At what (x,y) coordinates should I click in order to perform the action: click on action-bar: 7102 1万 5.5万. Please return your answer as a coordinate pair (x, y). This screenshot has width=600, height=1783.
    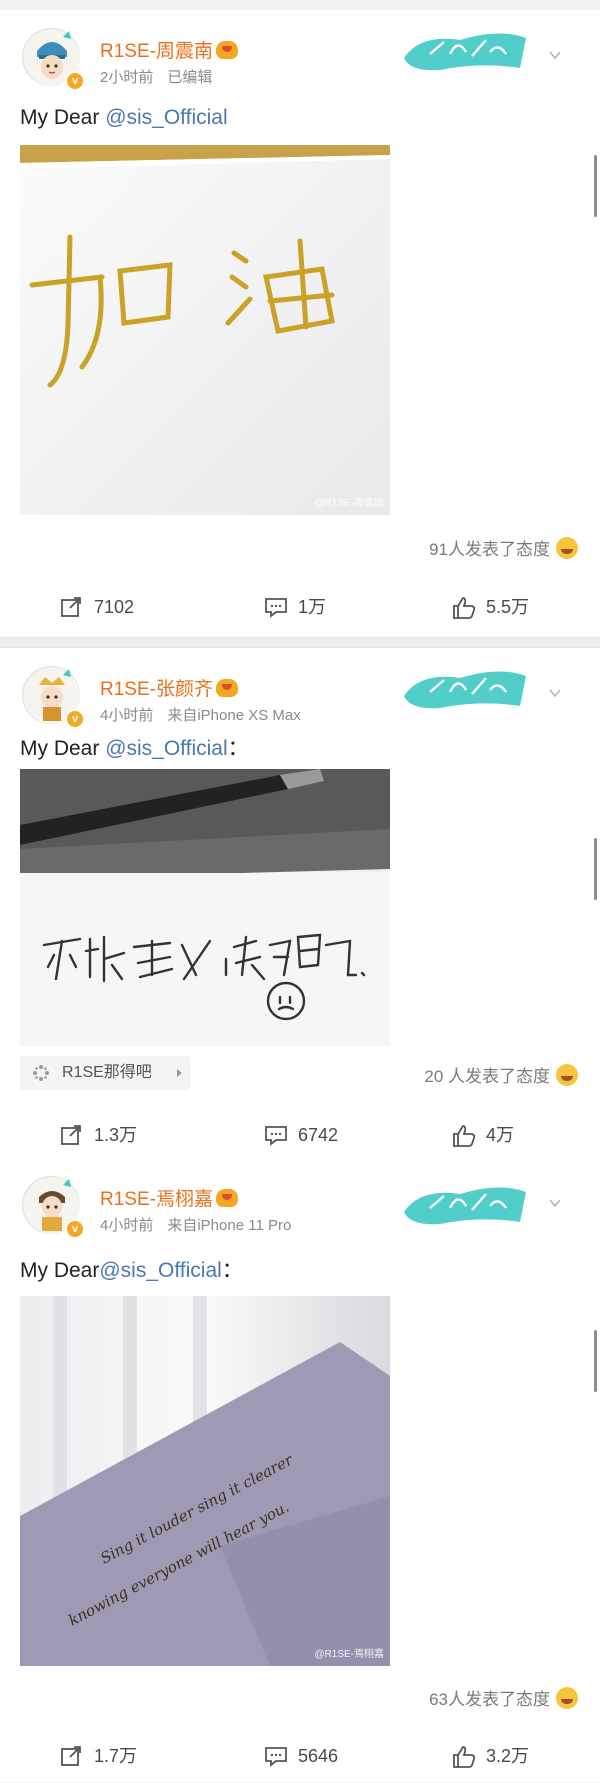
    Looking at the image, I should click on (300, 607).